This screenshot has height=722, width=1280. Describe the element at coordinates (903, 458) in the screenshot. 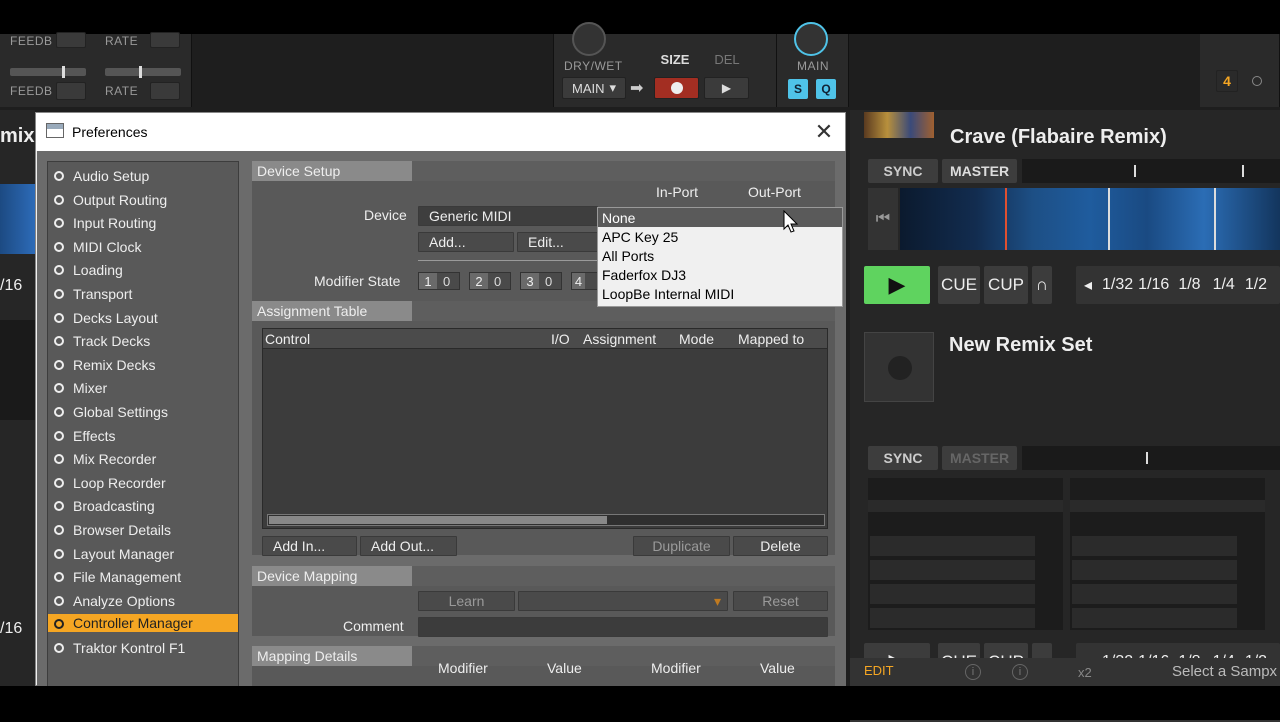

I see `sync-button-b: SYNC` at that location.